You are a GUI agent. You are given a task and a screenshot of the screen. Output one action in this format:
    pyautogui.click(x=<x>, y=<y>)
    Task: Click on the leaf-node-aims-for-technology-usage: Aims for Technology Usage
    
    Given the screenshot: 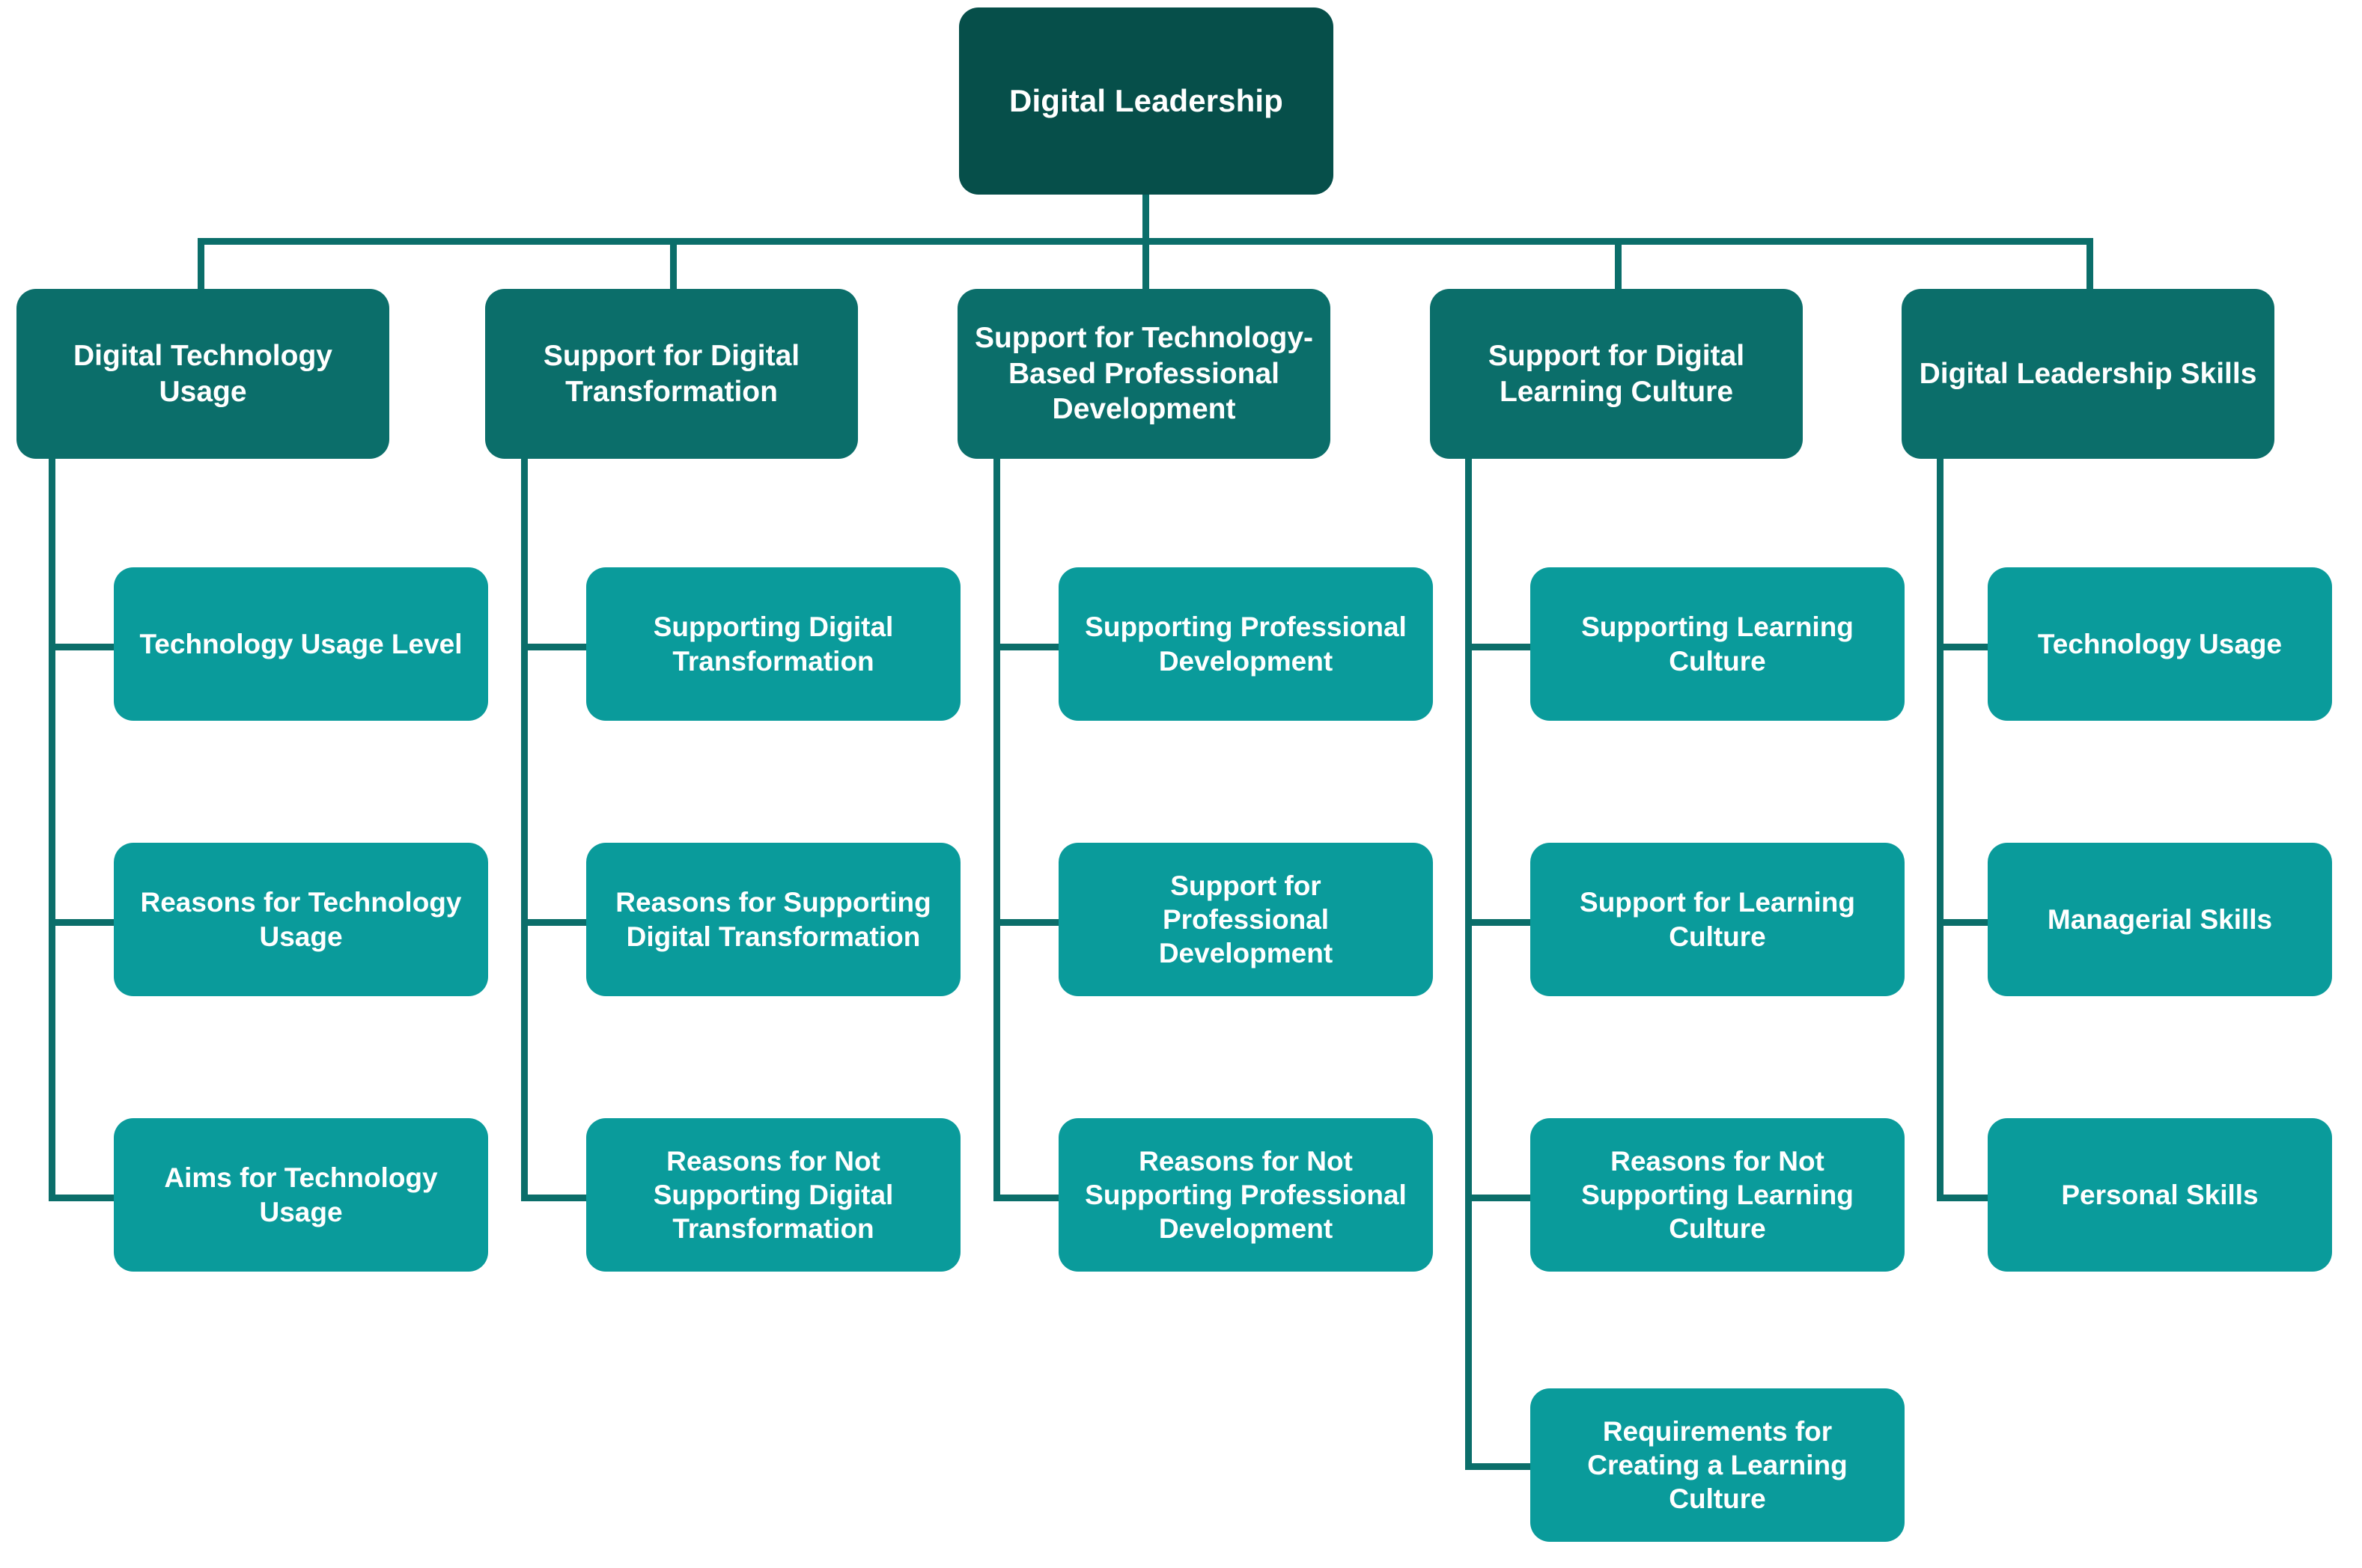 What is the action you would take?
    pyautogui.click(x=301, y=1195)
    